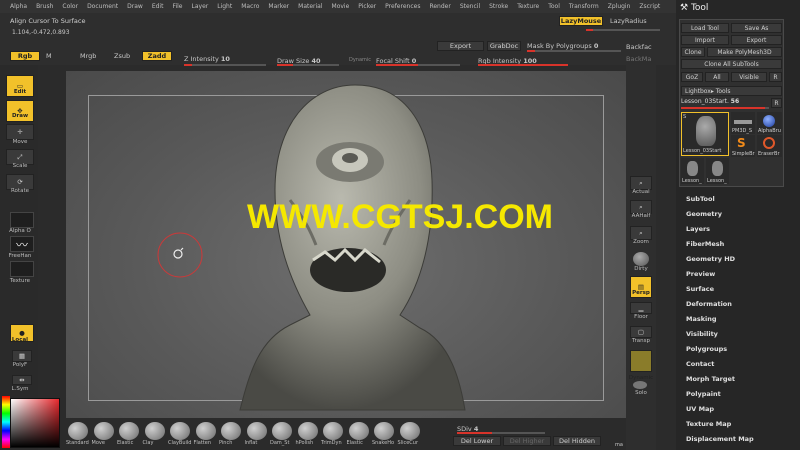 The width and height of the screenshot is (800, 450). I want to click on tool-thumb-lesson03: S Lesson_03Start, so click(705, 134).